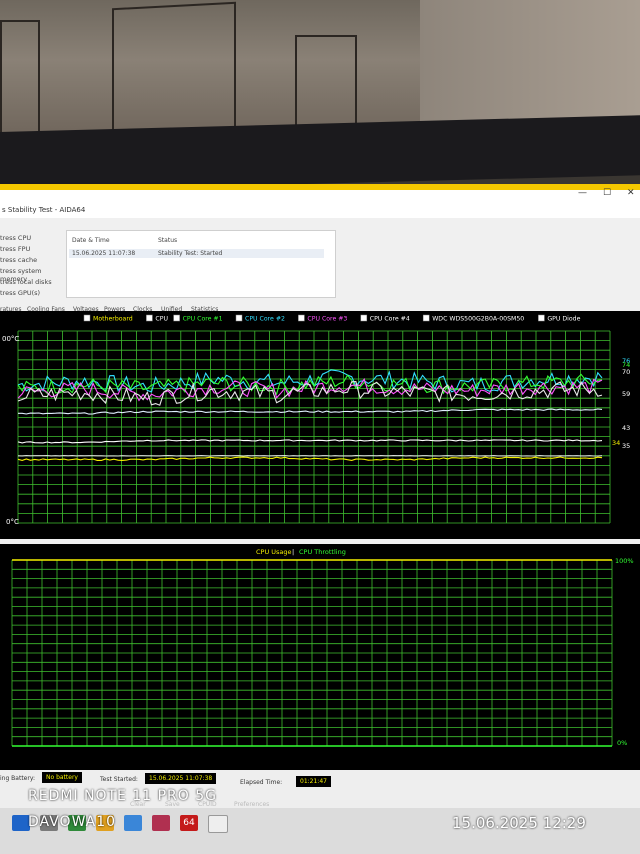  Describe the element at coordinates (33, 275) in the screenshot. I see `stress-memory-checkbox: tress system memory` at that location.